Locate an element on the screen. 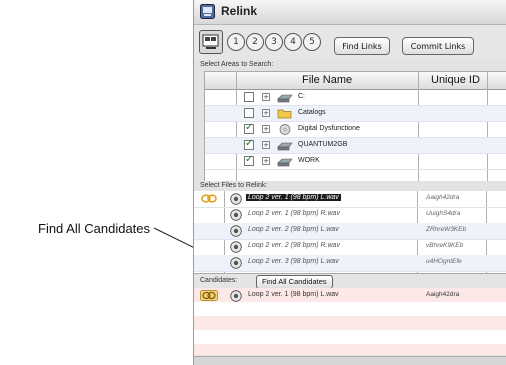 This screenshot has height=365, width=506. callout-label: Find All Candidates is located at coordinates (94, 228).